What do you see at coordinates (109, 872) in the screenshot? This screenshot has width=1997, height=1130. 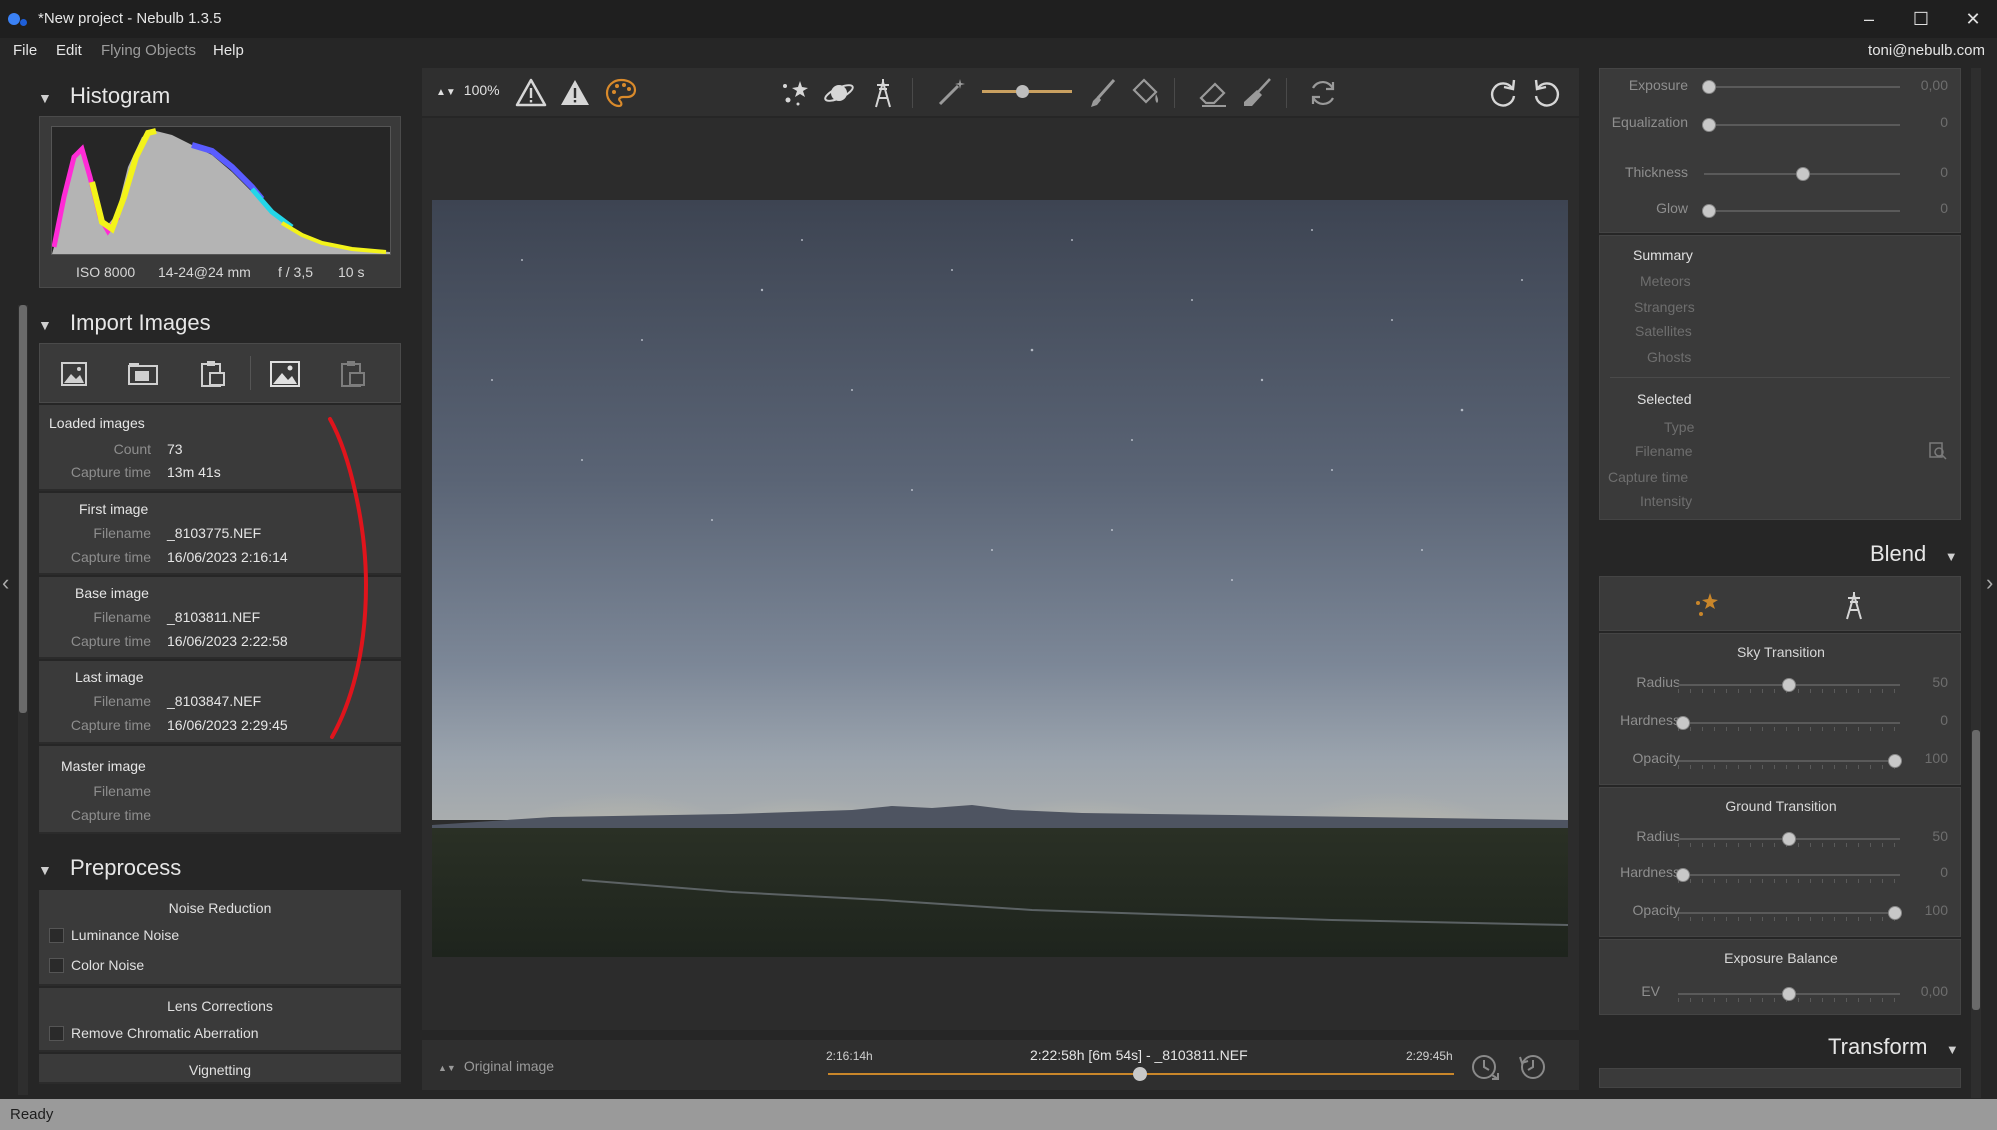 I see `preprocess-header: ▼ Preprocess` at bounding box center [109, 872].